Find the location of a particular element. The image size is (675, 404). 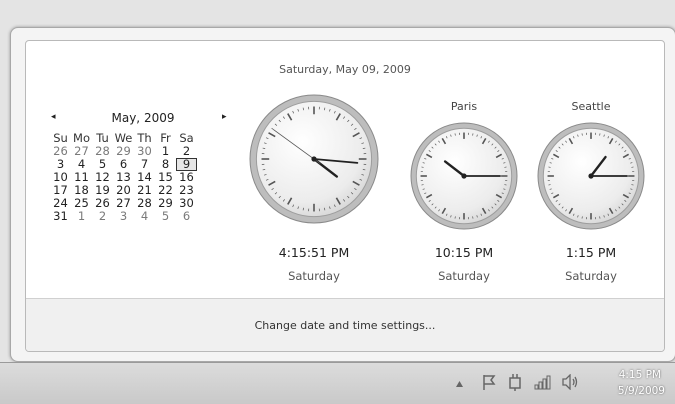

taskbar-clock-time: 4:15 PM is located at coordinates (640, 375).